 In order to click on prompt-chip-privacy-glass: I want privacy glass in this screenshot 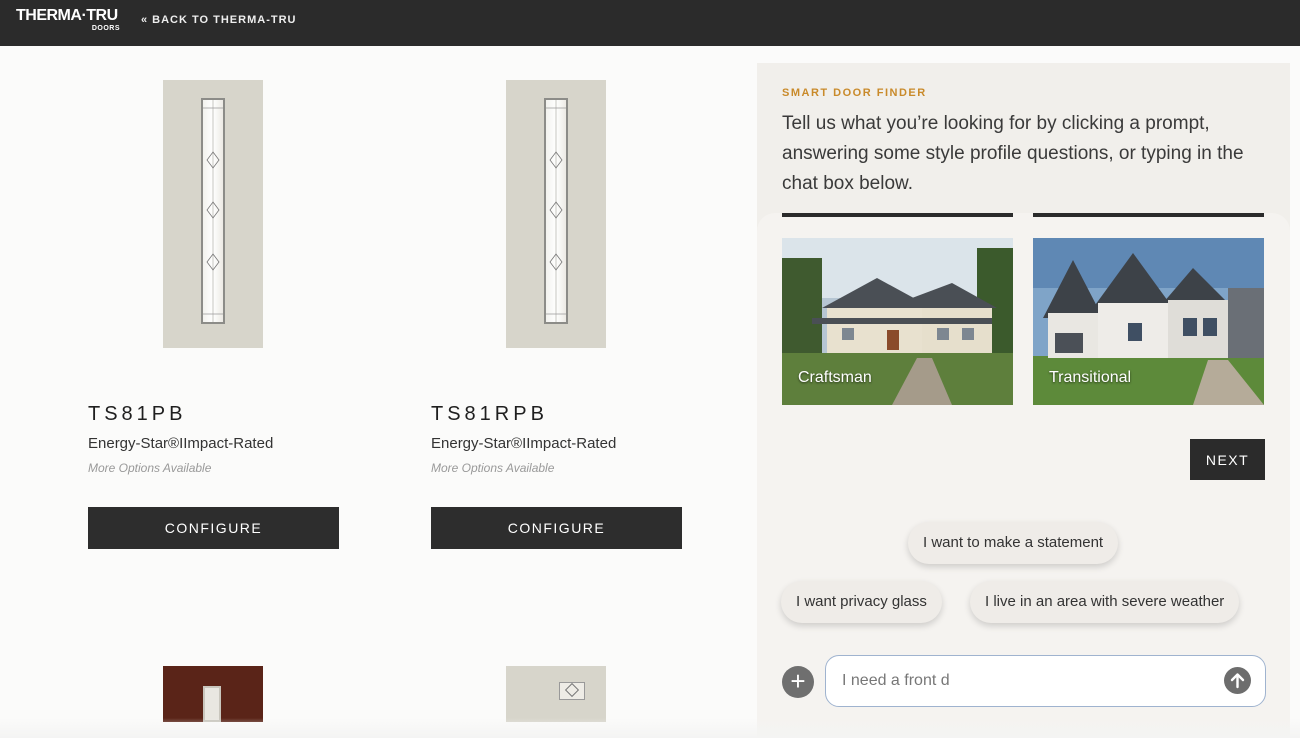, I will do `click(861, 602)`.